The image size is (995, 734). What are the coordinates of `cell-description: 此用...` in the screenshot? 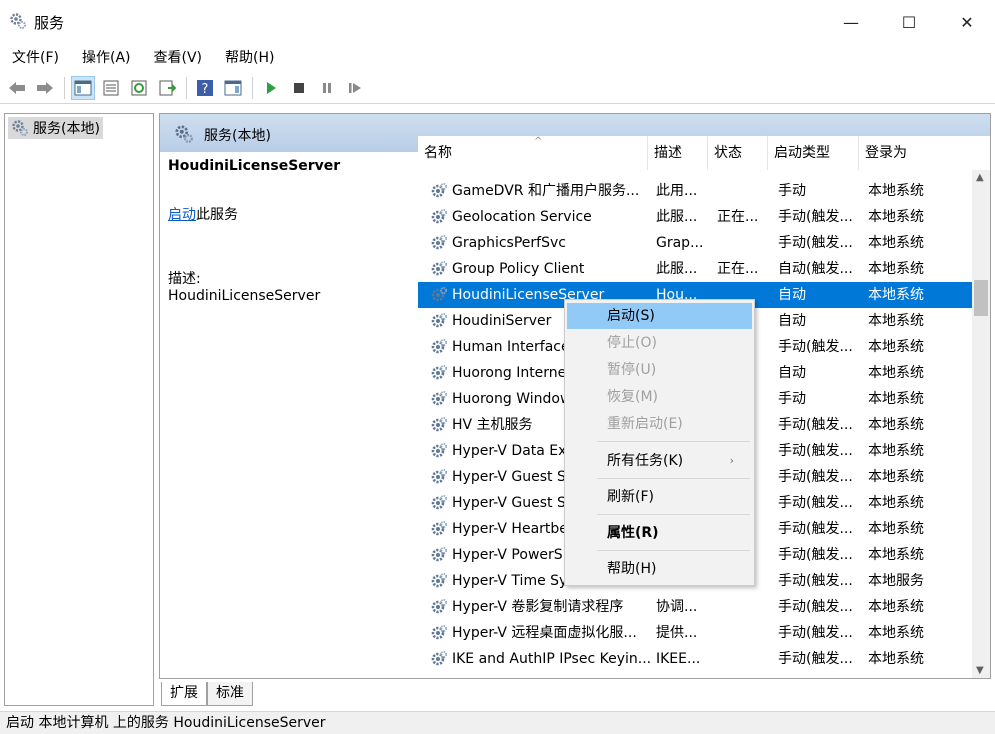 It's located at (677, 191).